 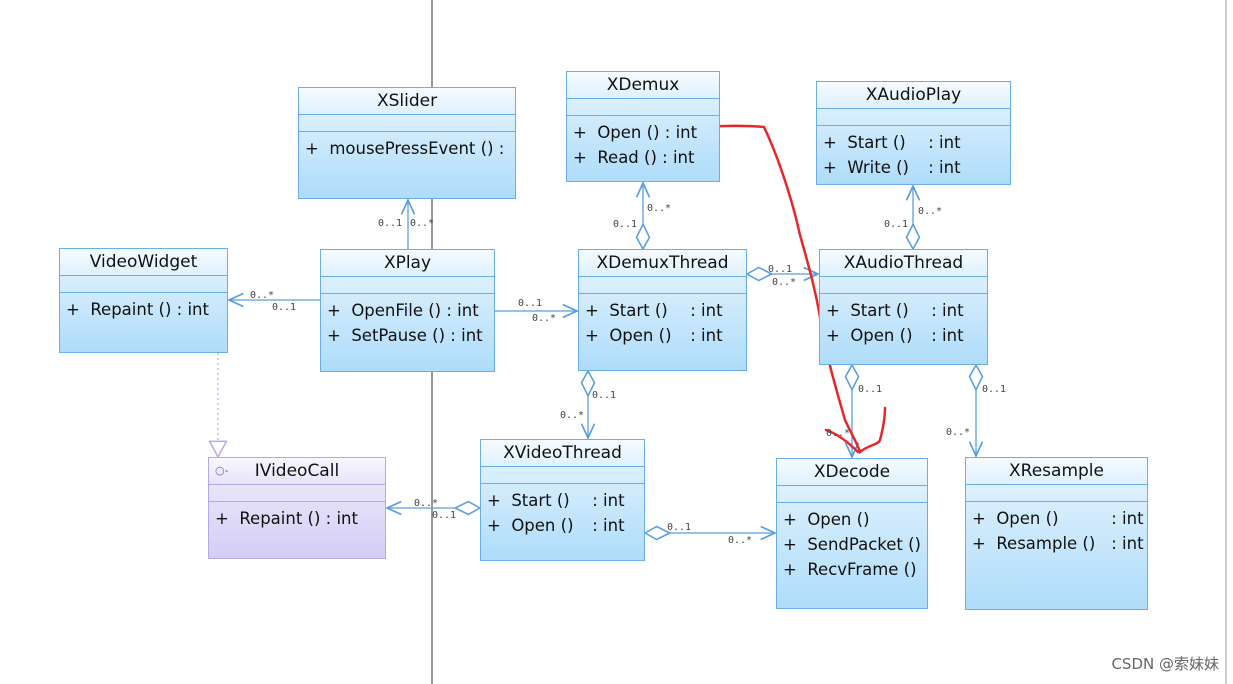 I want to click on class-name: ○- IVideoCall, so click(x=297, y=471).